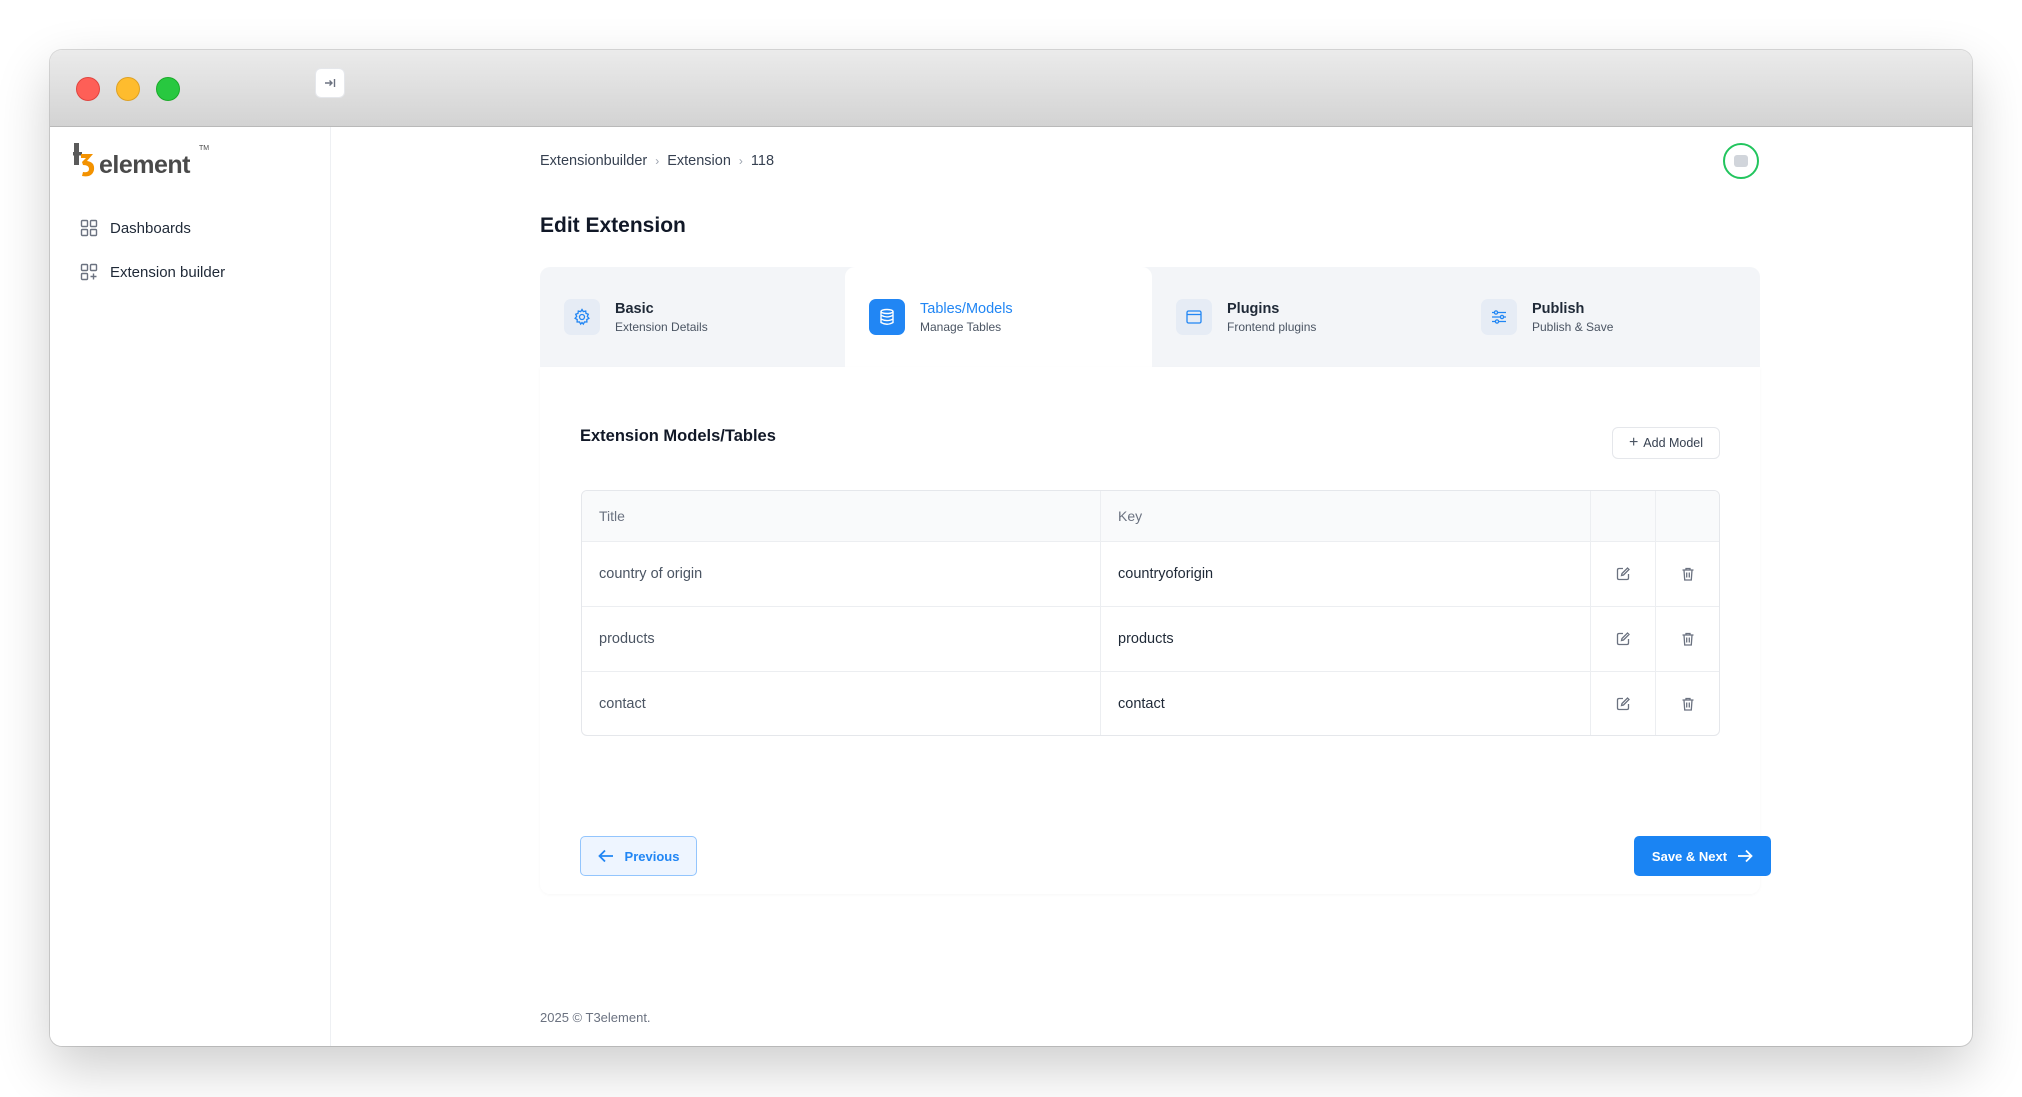 The height and width of the screenshot is (1097, 2022). Describe the element at coordinates (88, 89) in the screenshot. I see `close-window-button` at that location.